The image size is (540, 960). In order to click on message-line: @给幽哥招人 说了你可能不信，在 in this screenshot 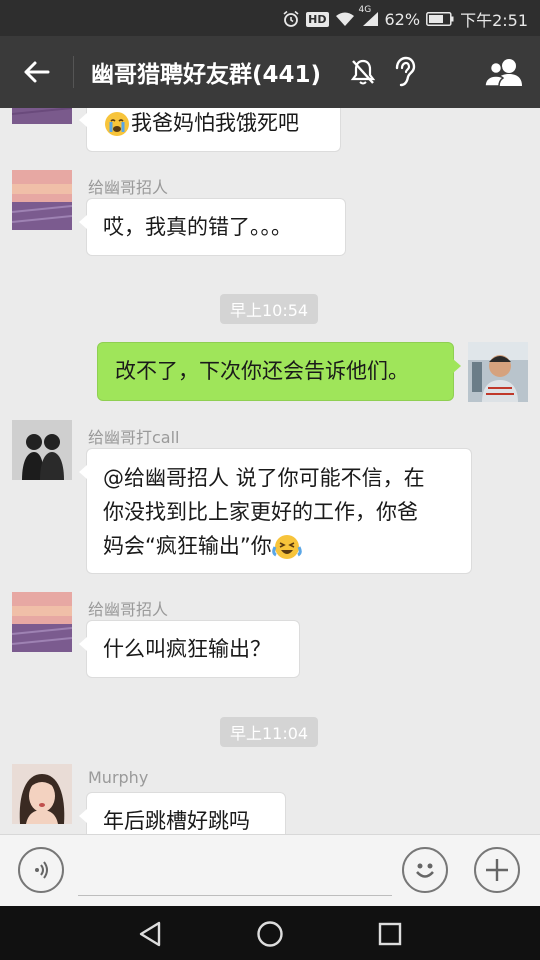, I will do `click(264, 478)`.